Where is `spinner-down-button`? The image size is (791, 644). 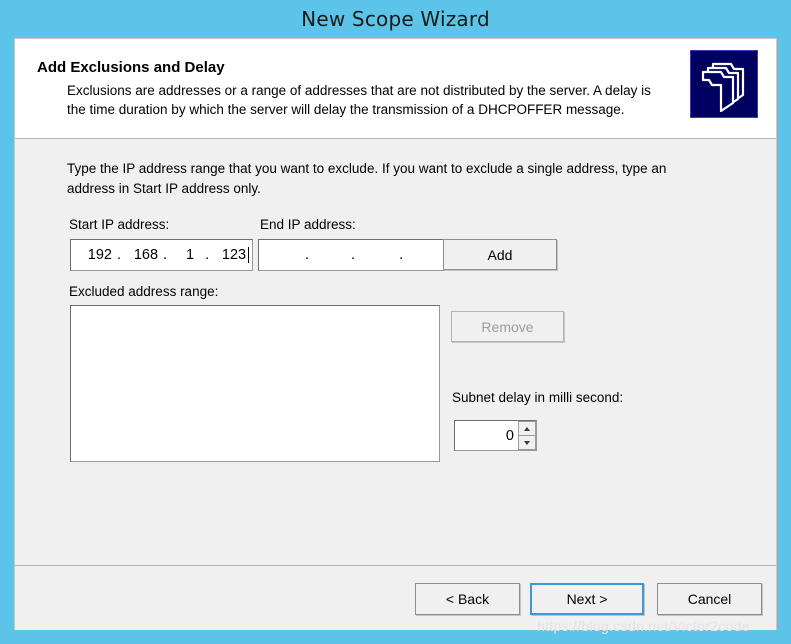
spinner-down-button is located at coordinates (527, 442).